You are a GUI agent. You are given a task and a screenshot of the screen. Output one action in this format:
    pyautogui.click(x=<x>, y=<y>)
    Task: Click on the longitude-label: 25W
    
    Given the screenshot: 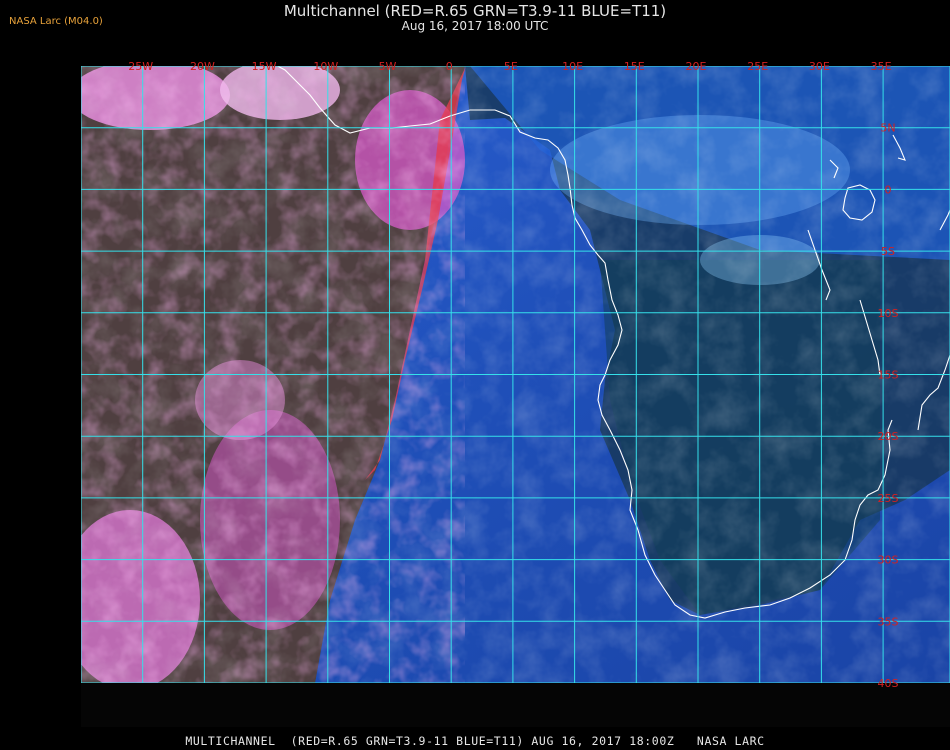 What is the action you would take?
    pyautogui.click(x=140, y=66)
    